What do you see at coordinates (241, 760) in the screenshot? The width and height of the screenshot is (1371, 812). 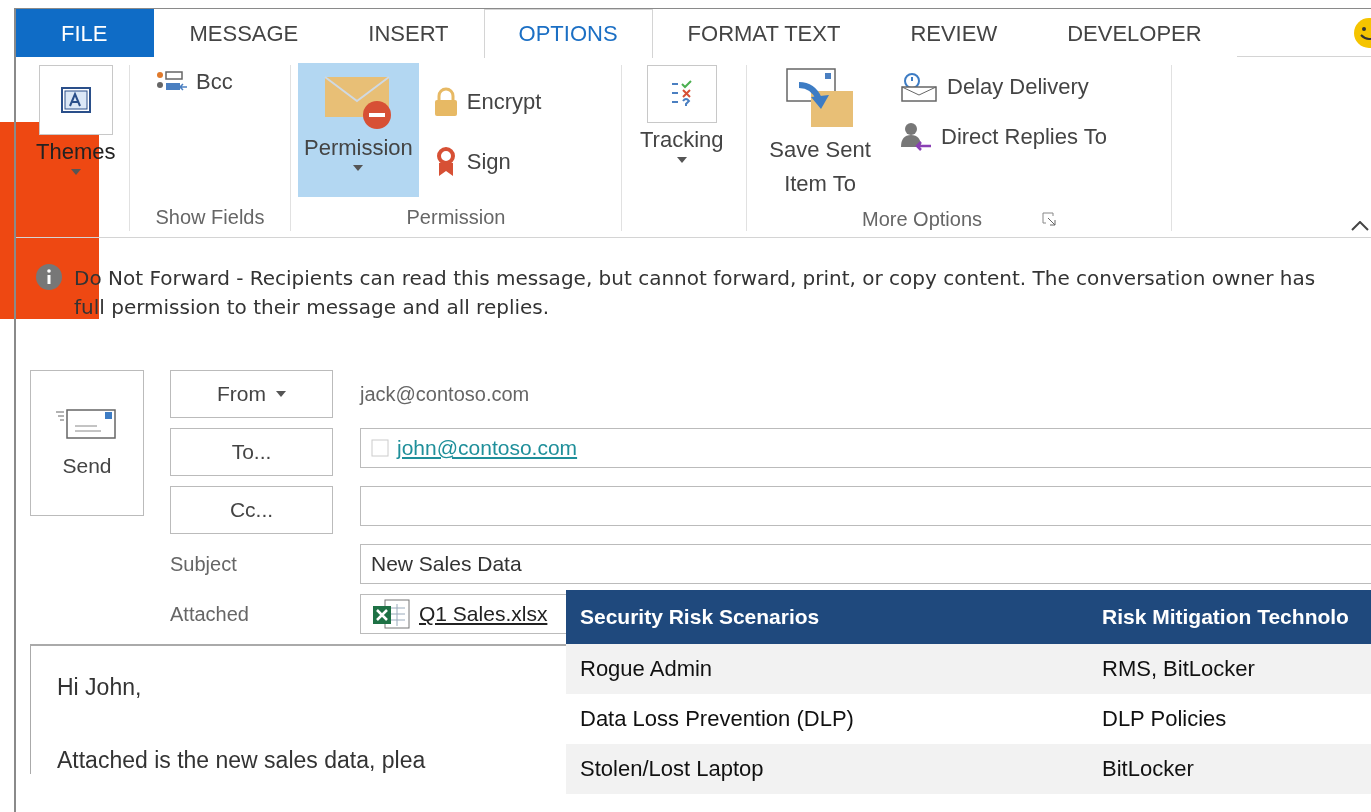 I see `message-text: Attached is the new sales data, plea` at bounding box center [241, 760].